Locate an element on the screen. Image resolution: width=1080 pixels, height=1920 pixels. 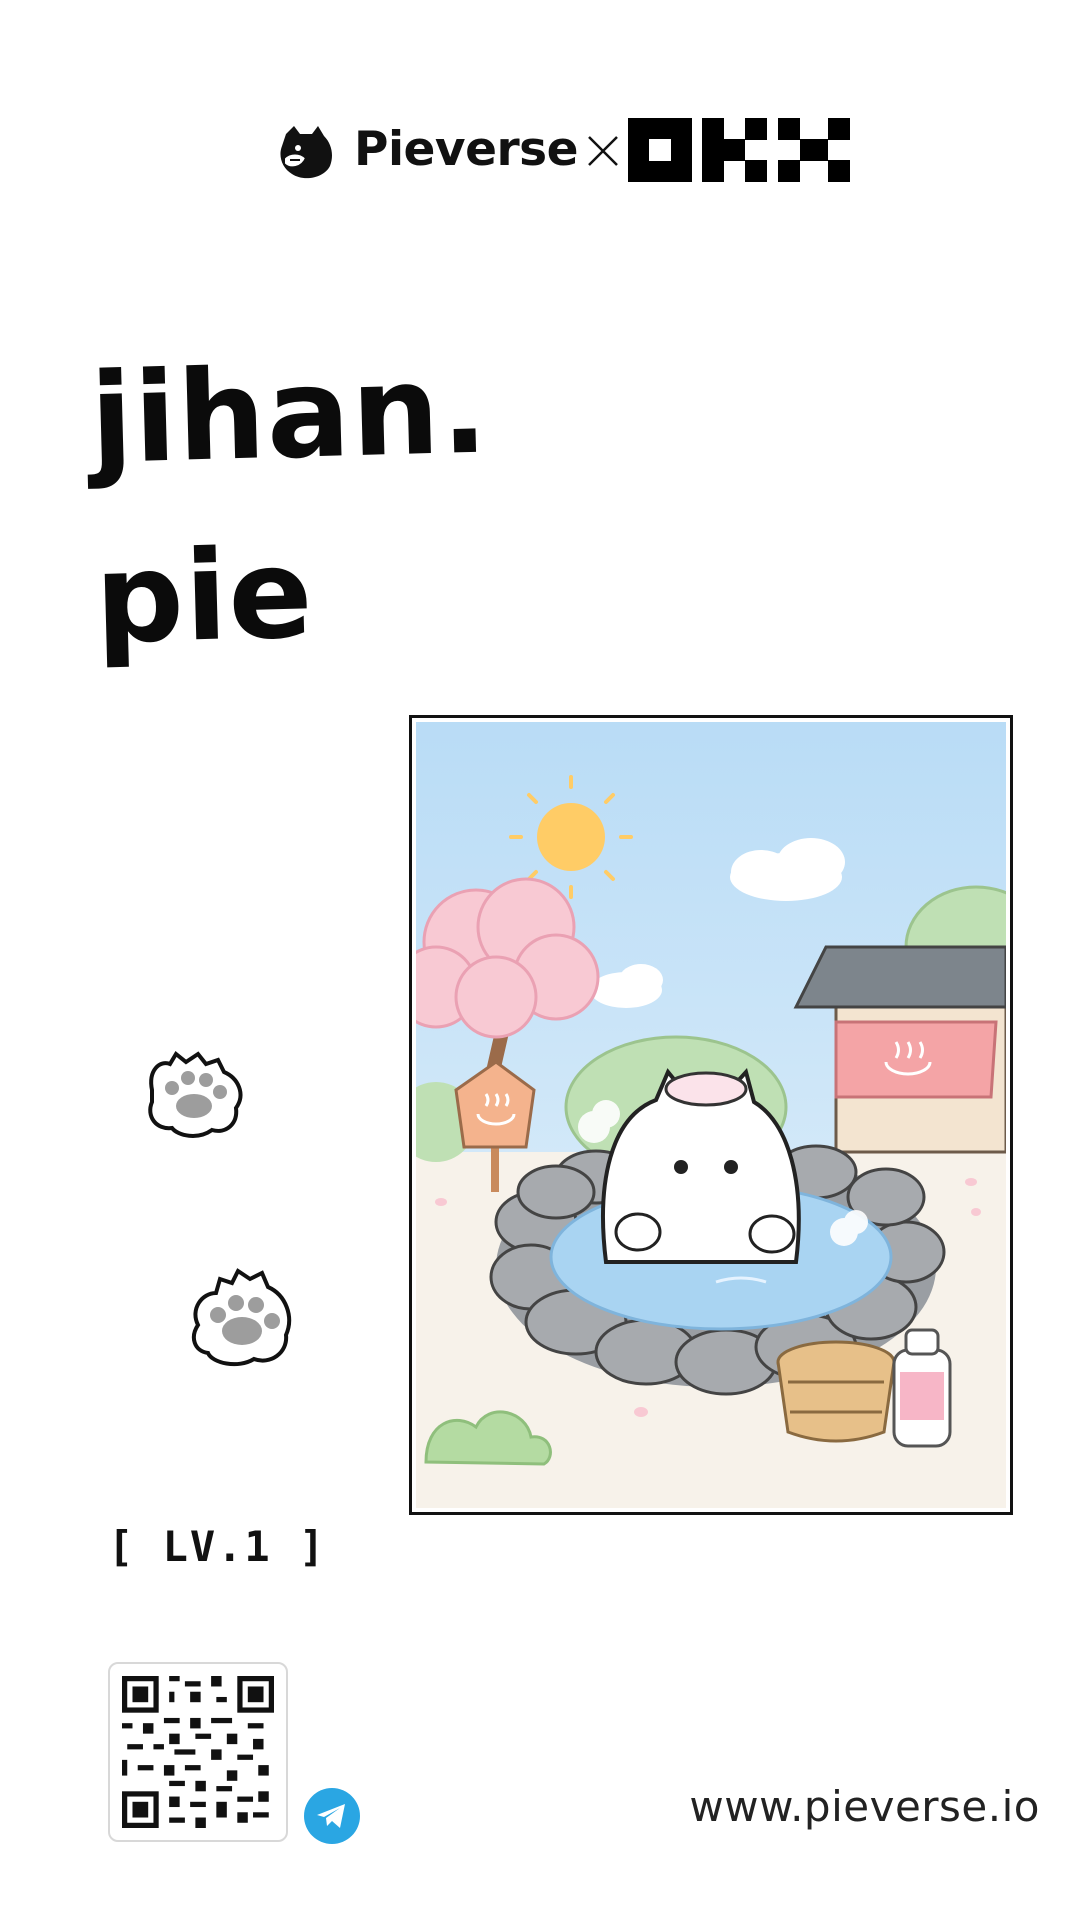
pieverse-logo-icon is located at coordinates (306, 152).